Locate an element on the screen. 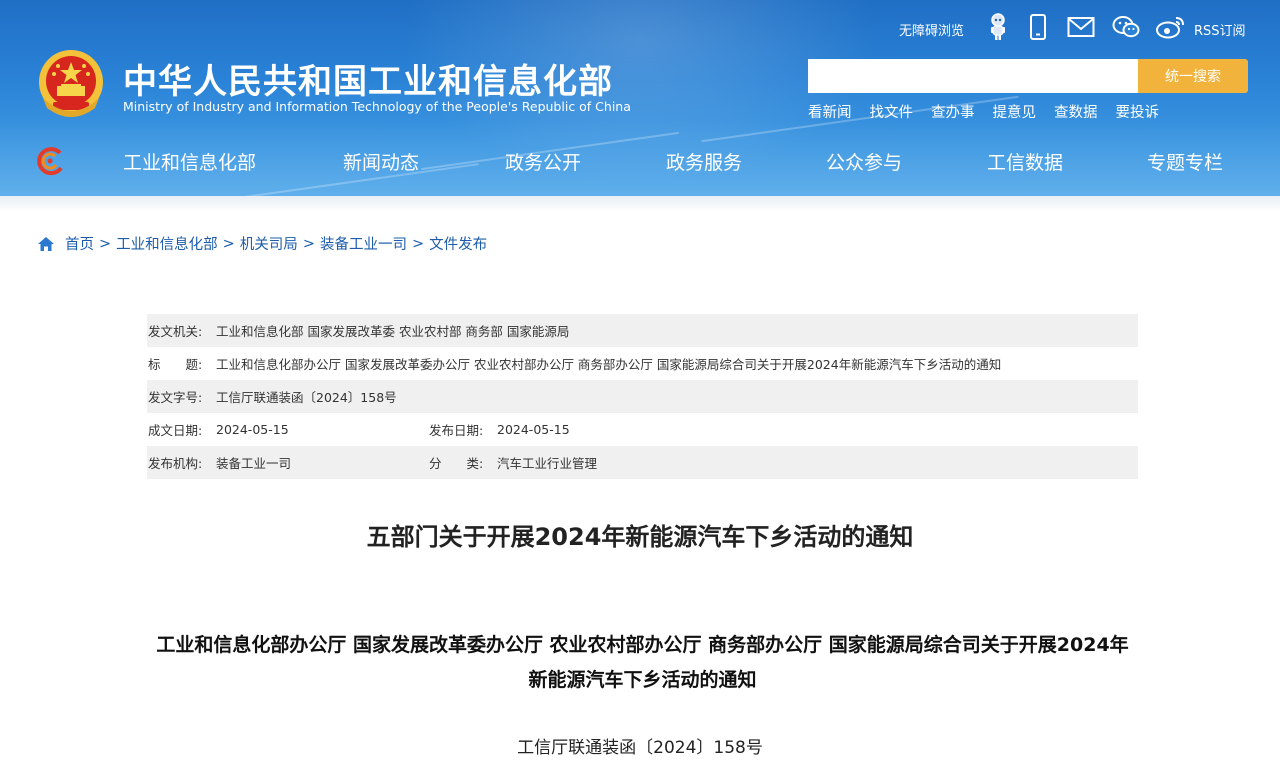  nav-item-gov-service: 政务服务 is located at coordinates (704, 161).